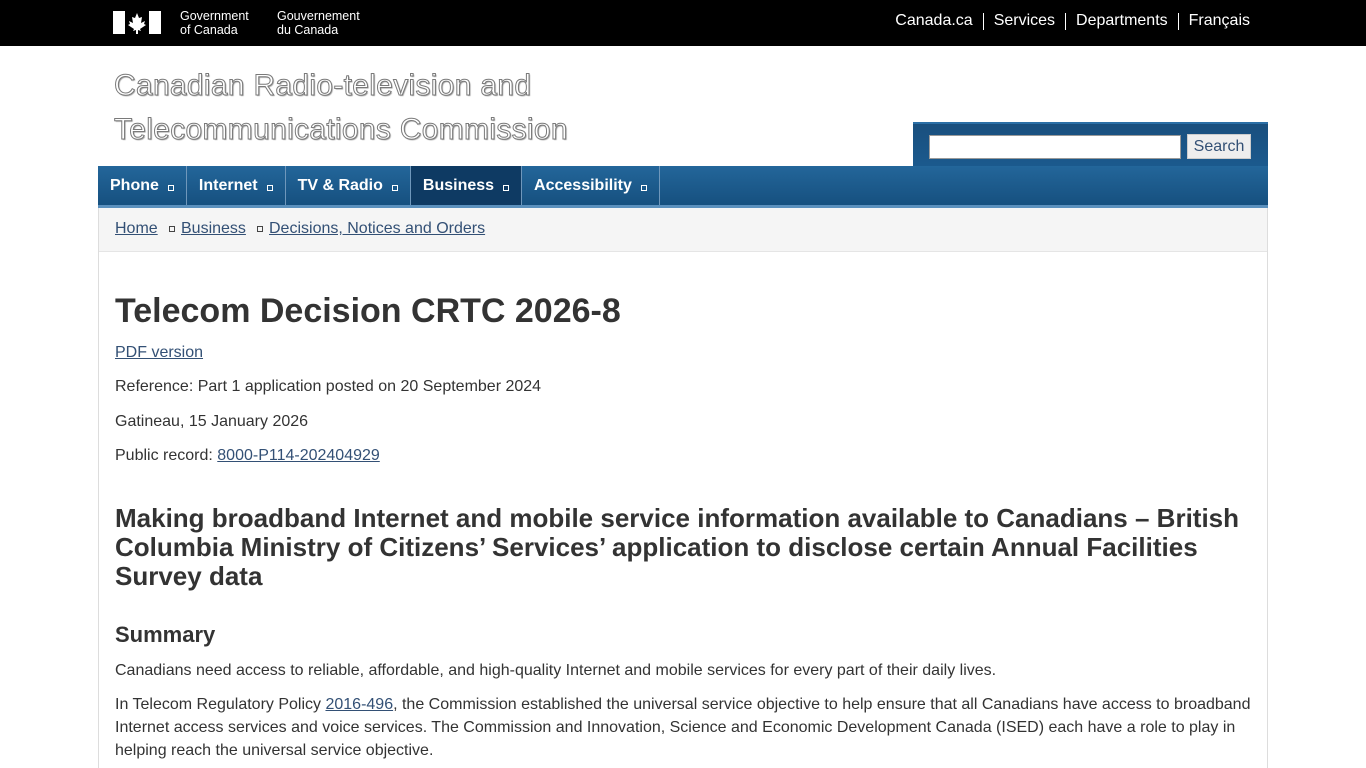 The width and height of the screenshot is (1366, 768). Describe the element at coordinates (308, 30) in the screenshot. I see `sig-fr-line2: du Canada` at that location.